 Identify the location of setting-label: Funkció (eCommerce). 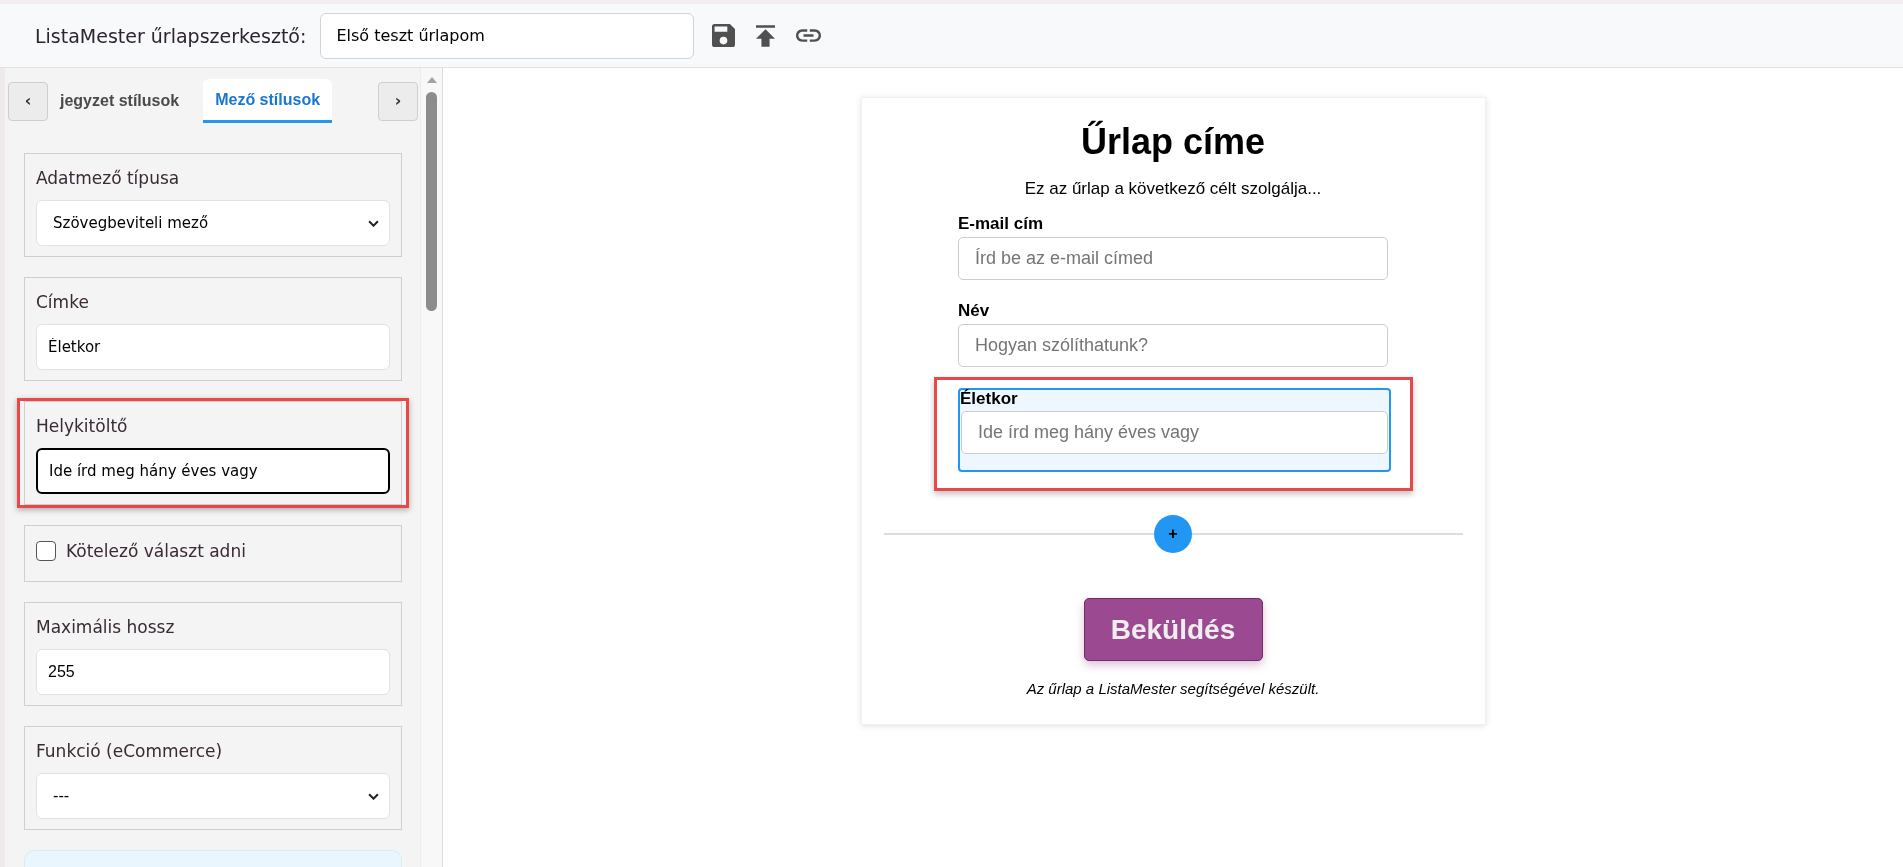
(130, 751).